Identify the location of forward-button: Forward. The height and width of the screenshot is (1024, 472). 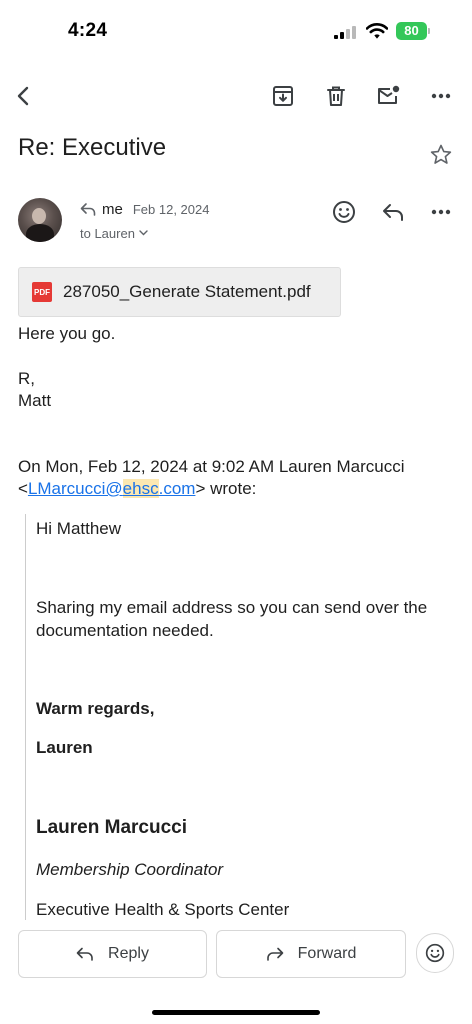
(311, 954).